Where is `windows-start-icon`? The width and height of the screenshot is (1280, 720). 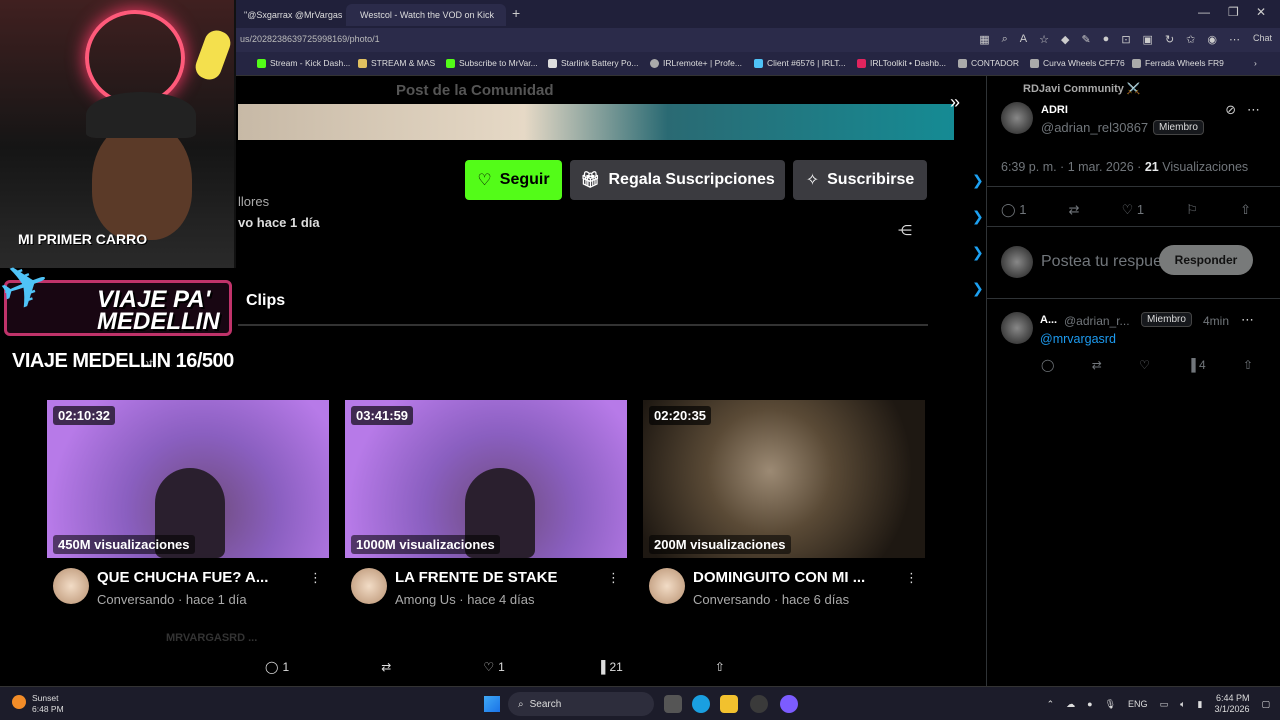
windows-start-icon is located at coordinates (492, 704).